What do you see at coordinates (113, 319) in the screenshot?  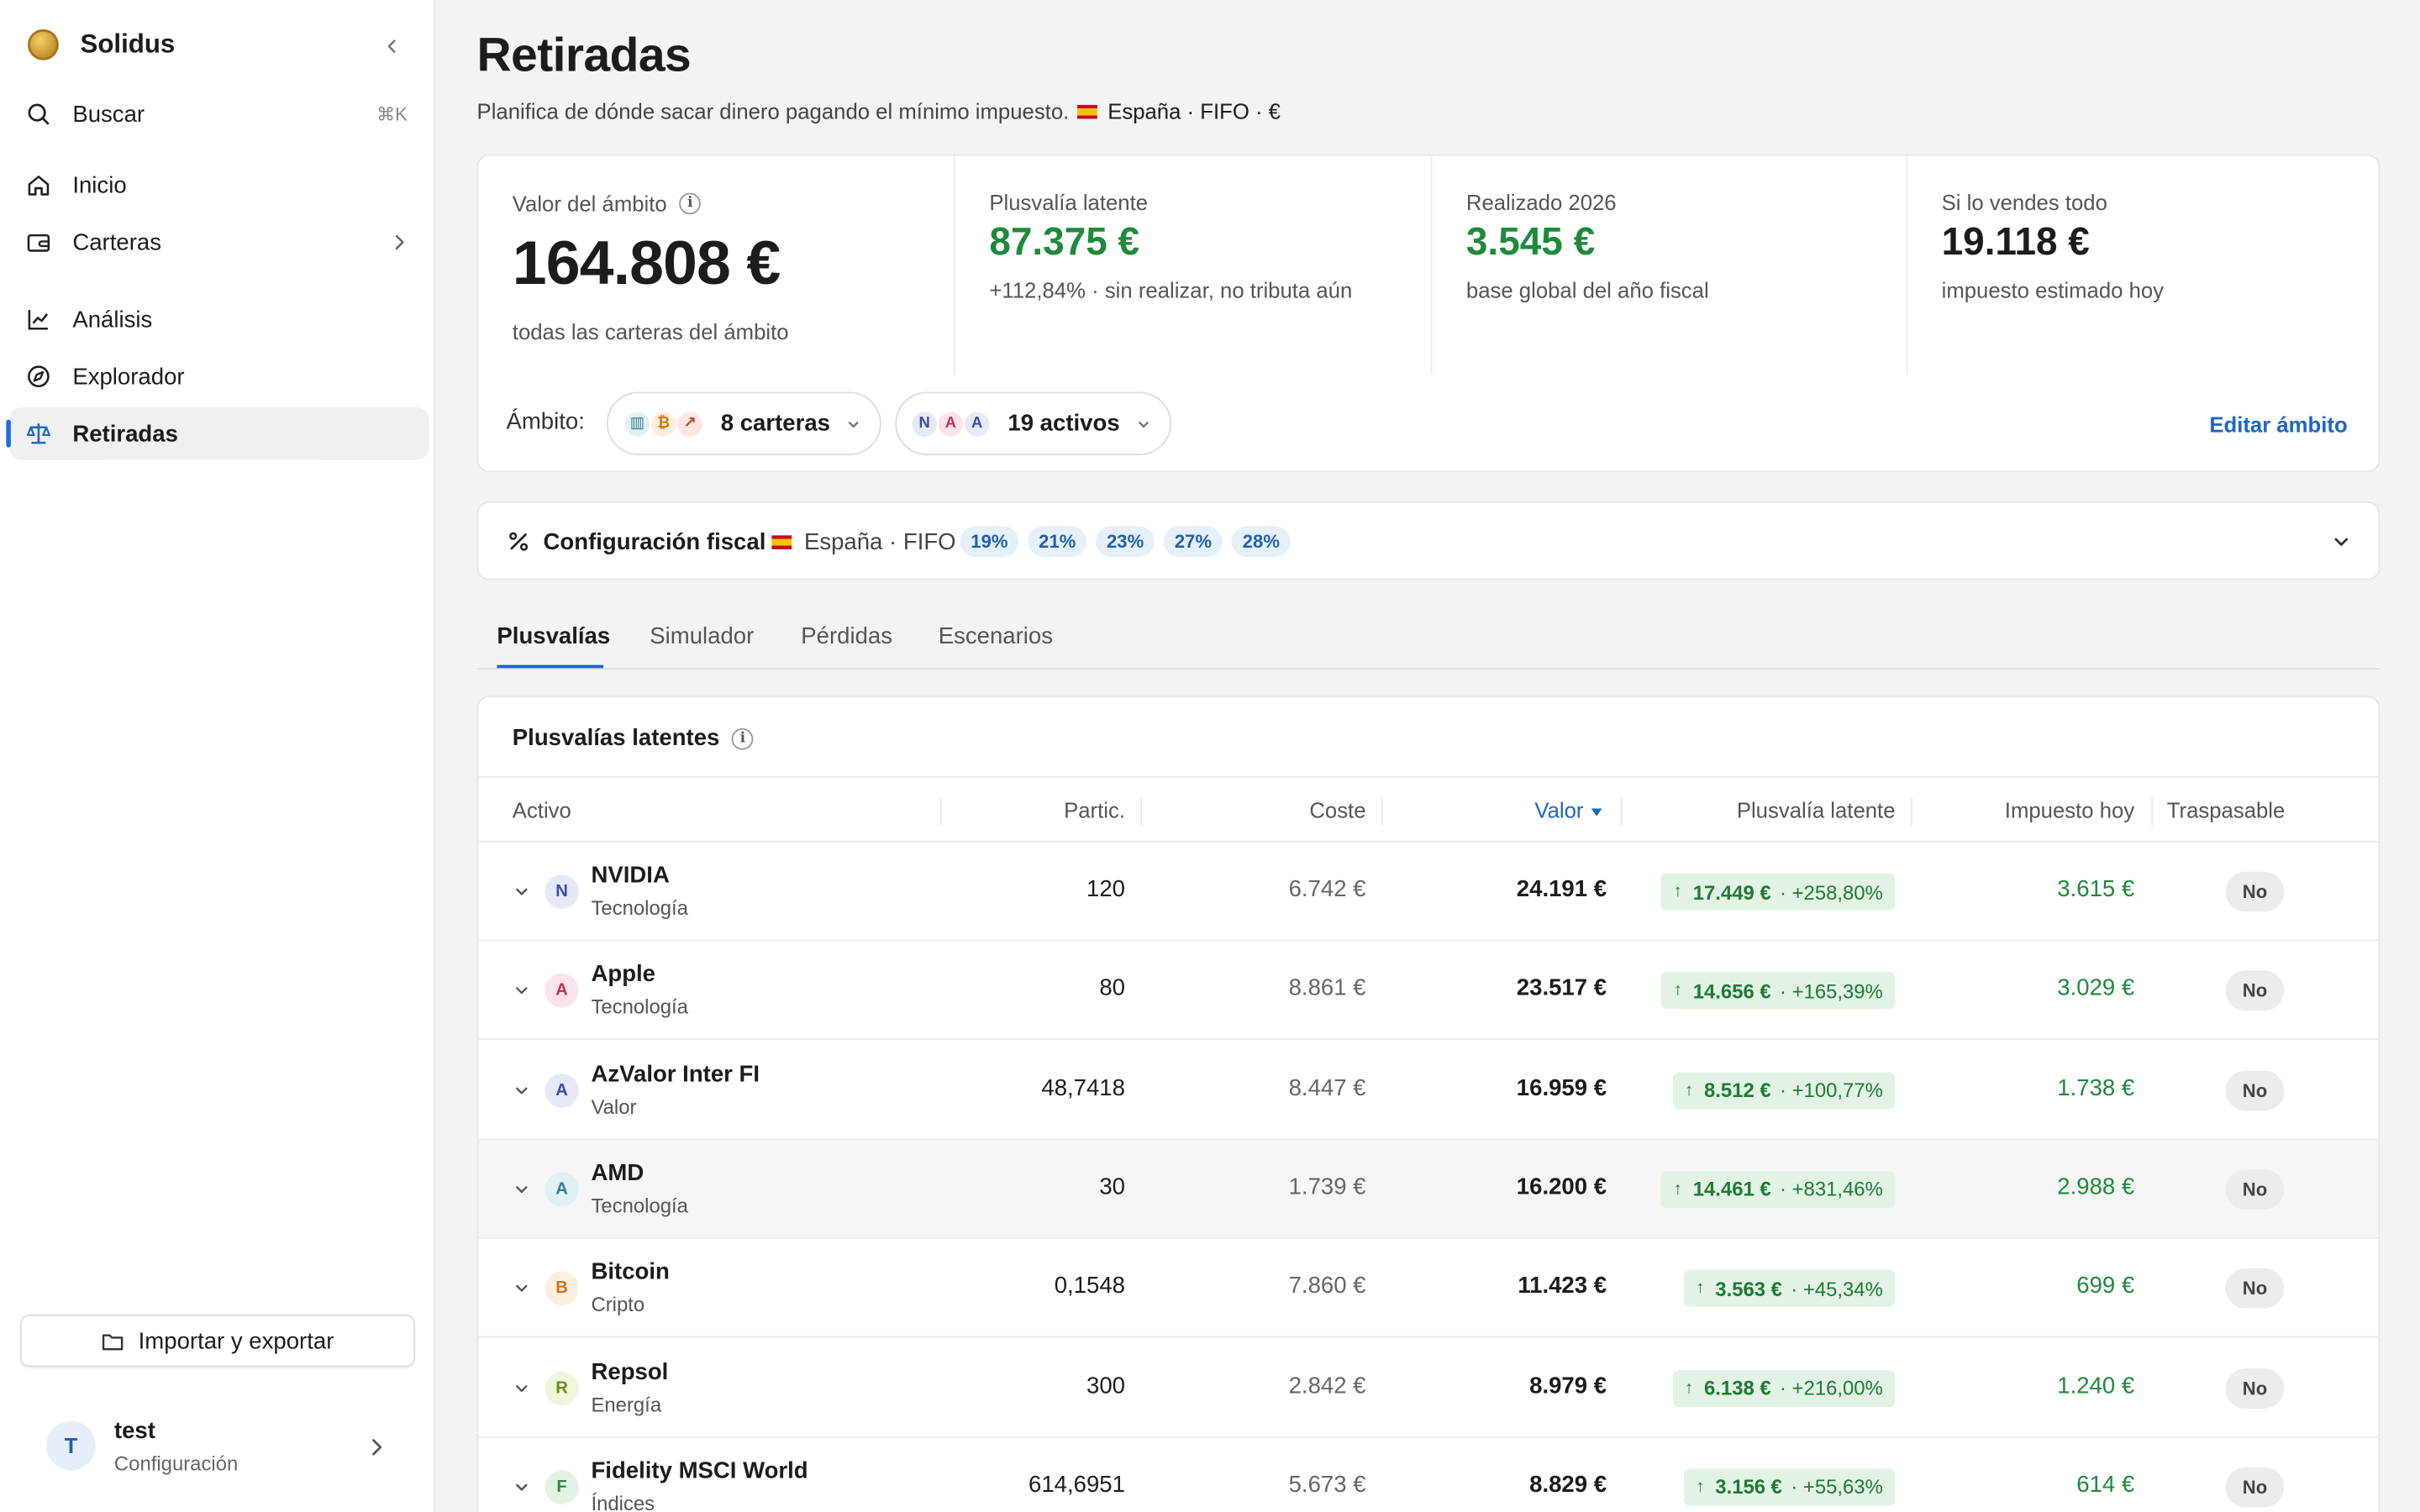 I see `sidebar-item-label: Análisis` at bounding box center [113, 319].